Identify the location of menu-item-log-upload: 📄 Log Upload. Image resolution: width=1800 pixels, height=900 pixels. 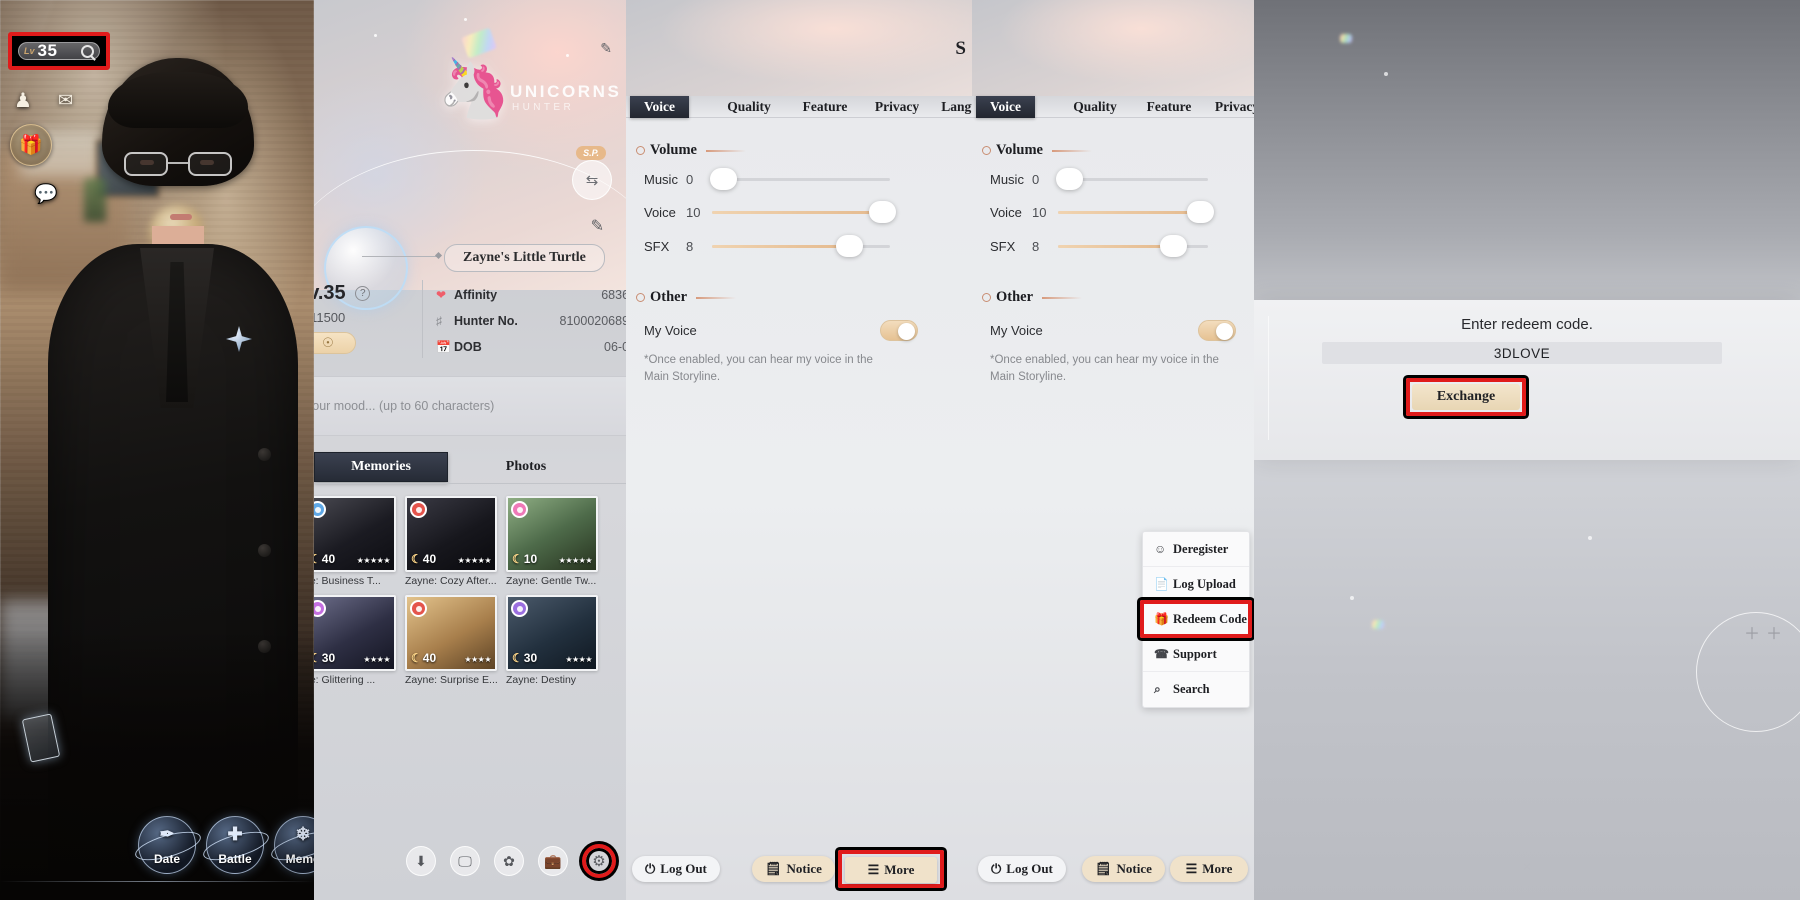
(1196, 584).